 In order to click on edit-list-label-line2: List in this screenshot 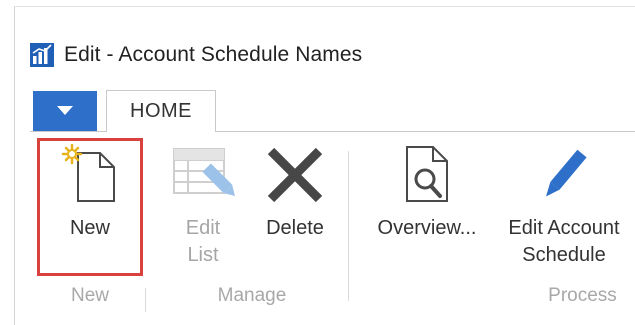, I will do `click(203, 255)`.